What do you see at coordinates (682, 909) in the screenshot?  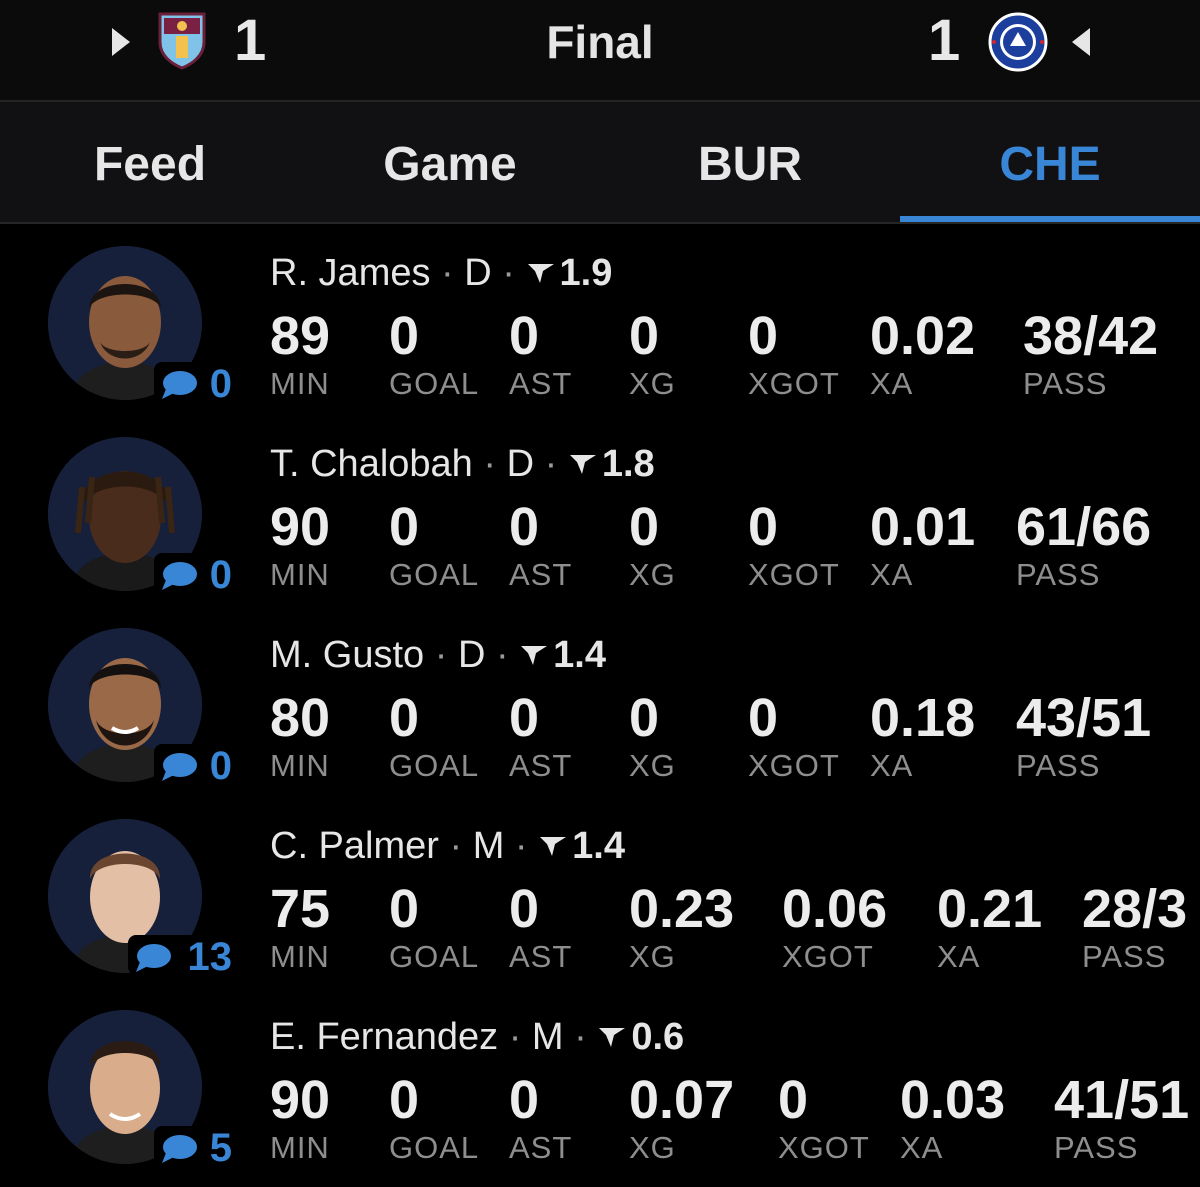 I see `stat-xg: 0.23` at bounding box center [682, 909].